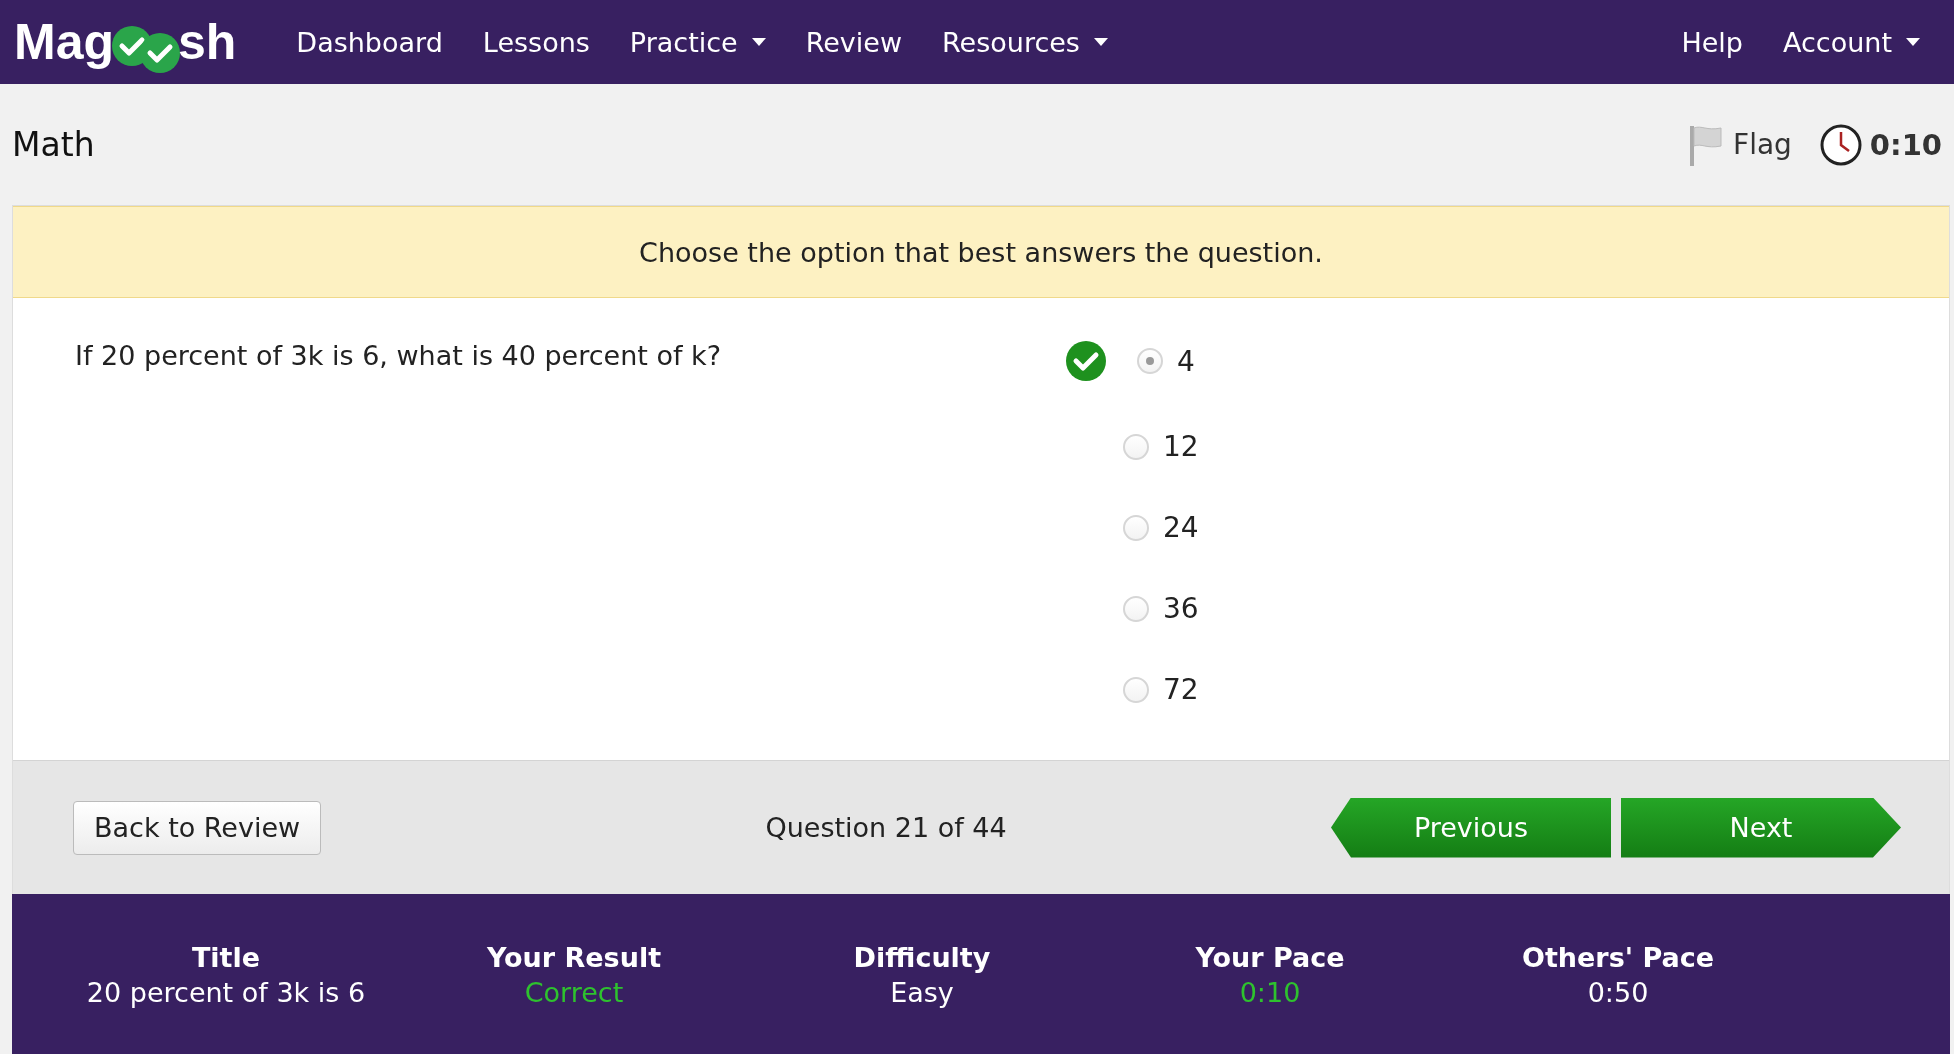 This screenshot has width=1954, height=1054. Describe the element at coordinates (1181, 608) in the screenshot. I see `option-label: 36` at that location.